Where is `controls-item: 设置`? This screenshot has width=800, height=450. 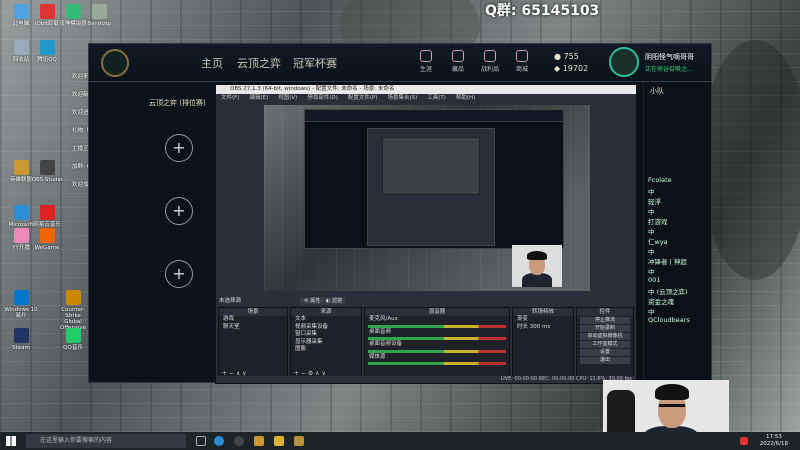
controls-item: 设置 is located at coordinates (605, 352).